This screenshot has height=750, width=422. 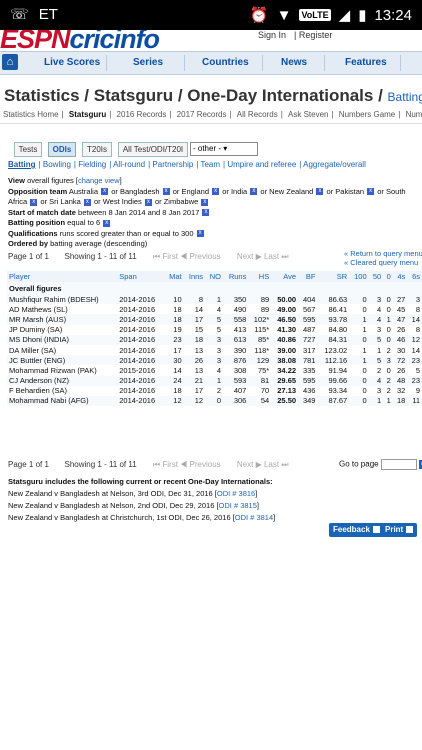 I want to click on odi-link: ODI # 3814, so click(x=254, y=517).